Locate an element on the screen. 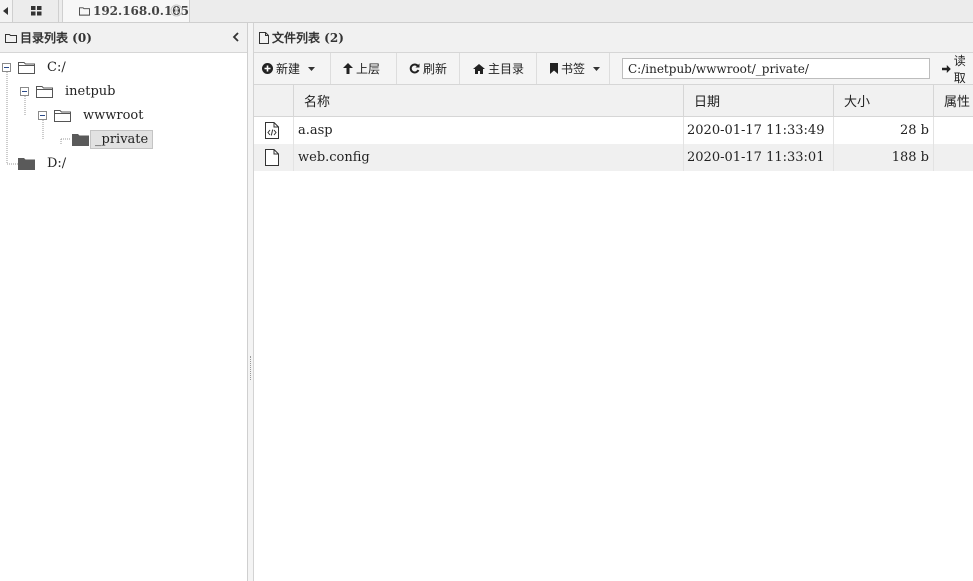 This screenshot has height=581, width=973. tree-node-d-drive: D:/ is located at coordinates (44, 163).